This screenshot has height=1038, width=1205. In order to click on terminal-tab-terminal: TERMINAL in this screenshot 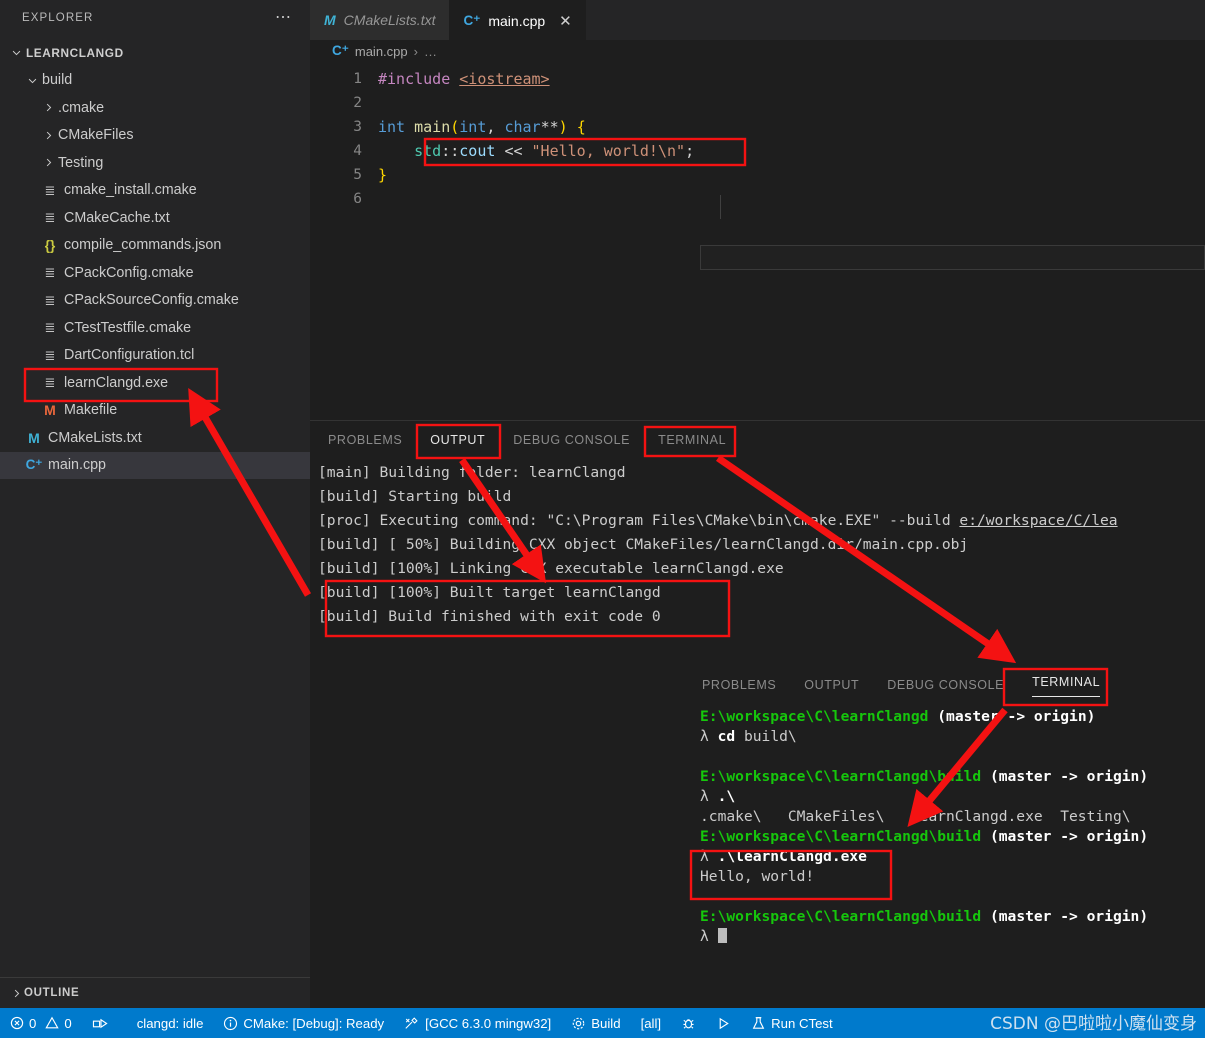, I will do `click(1066, 682)`.